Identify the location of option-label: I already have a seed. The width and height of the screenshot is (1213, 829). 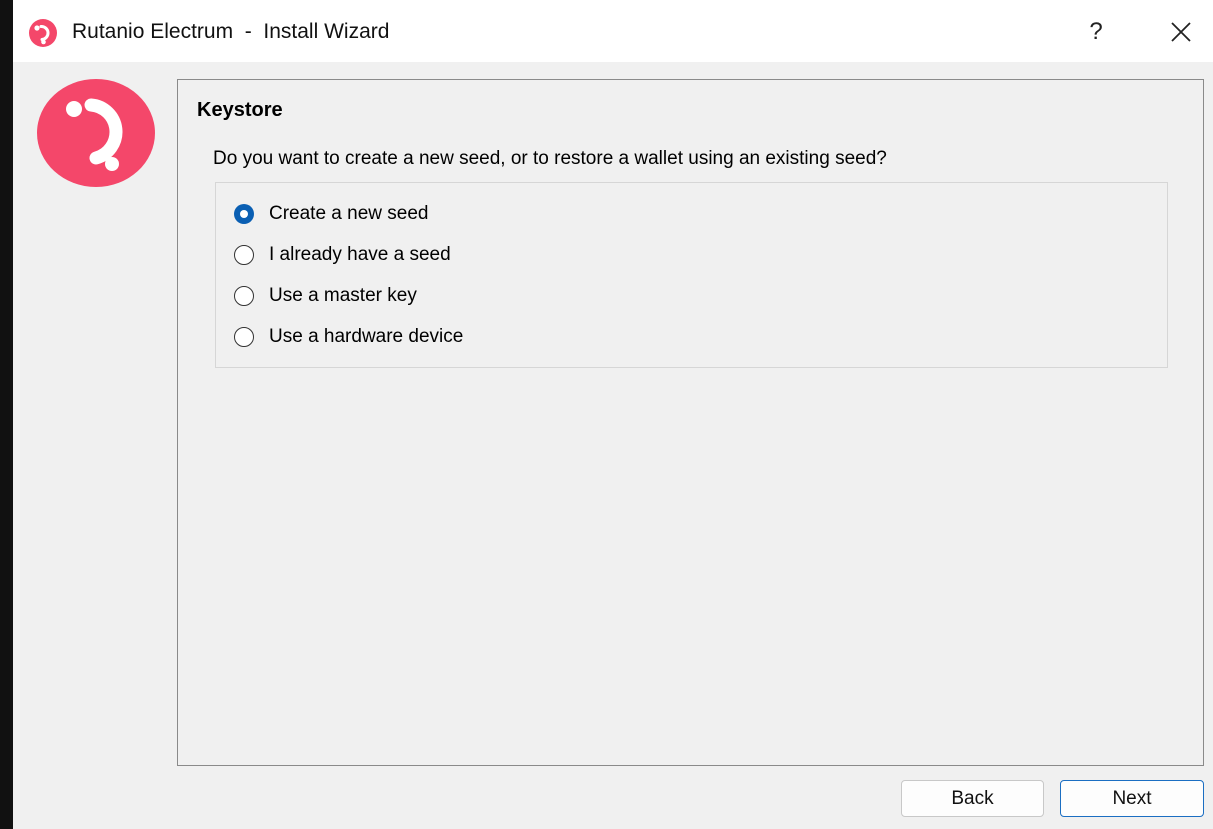
(360, 254).